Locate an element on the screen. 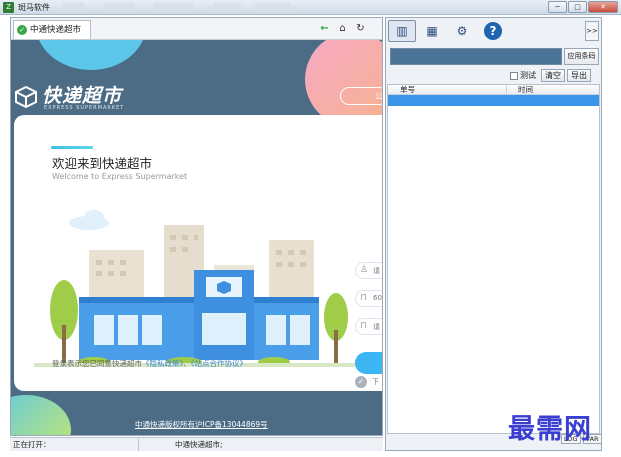  announcement-pill: 公 is located at coordinates (361, 96).